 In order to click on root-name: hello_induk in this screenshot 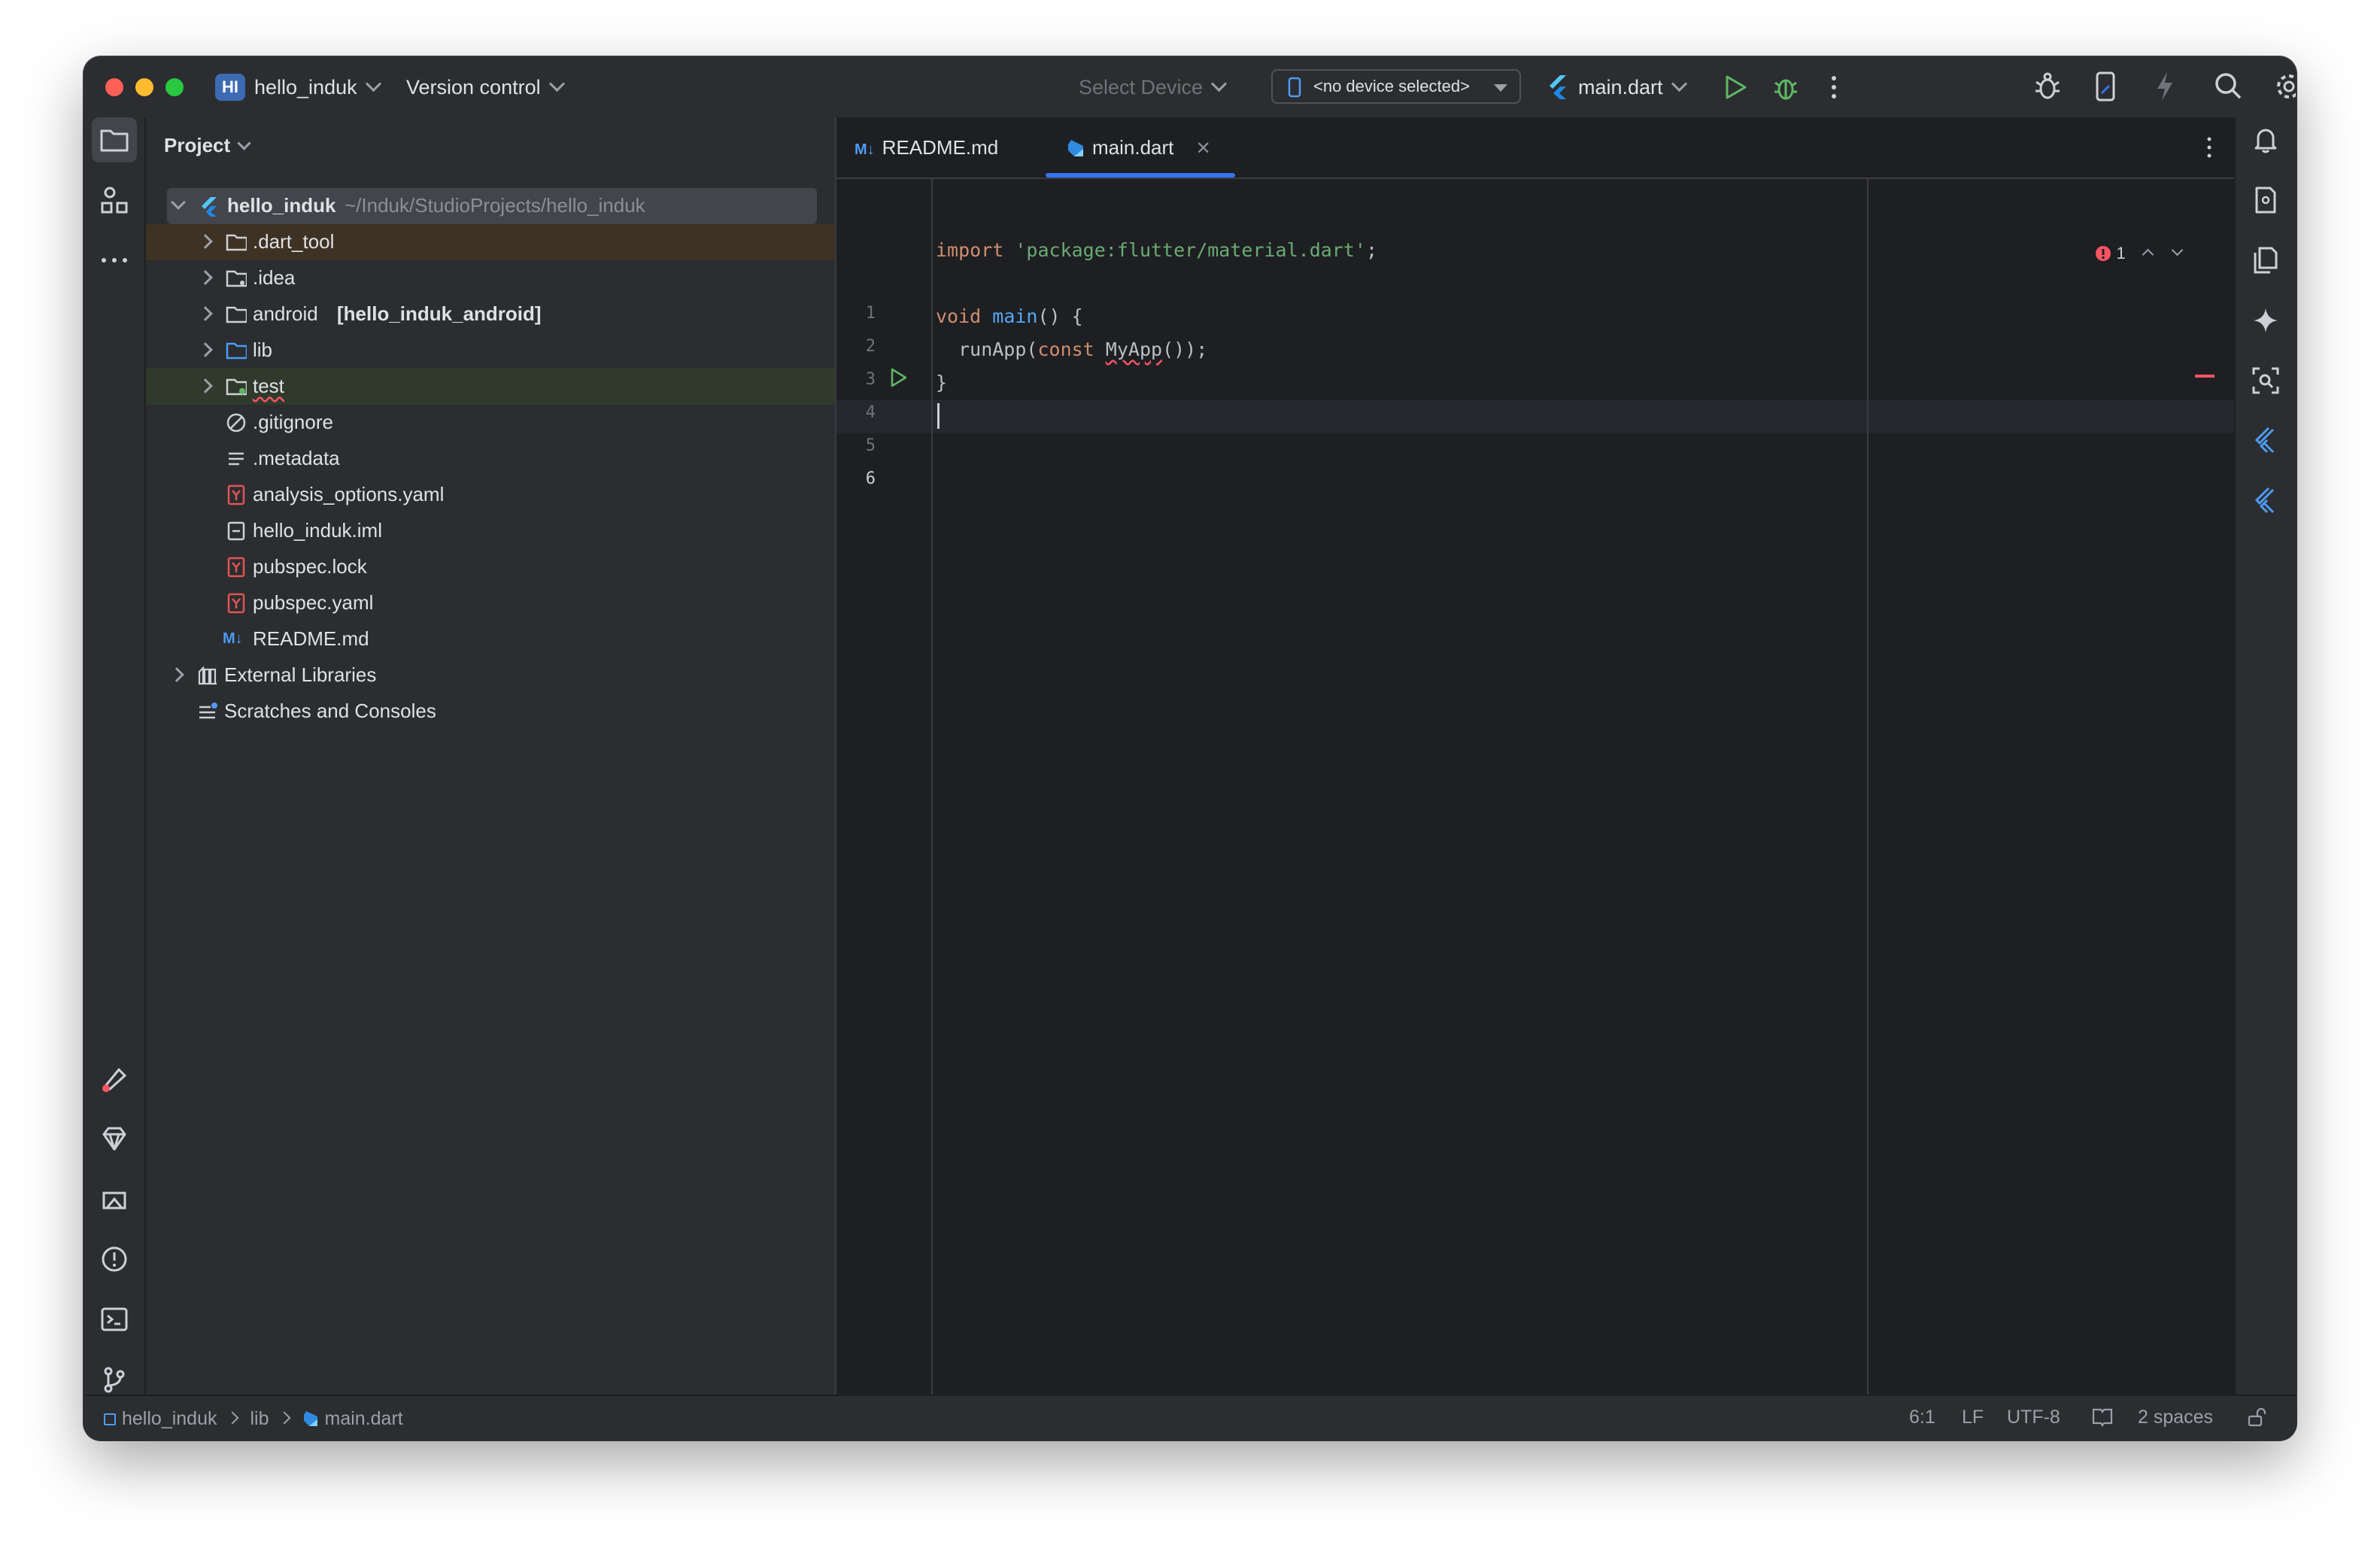, I will do `click(281, 206)`.